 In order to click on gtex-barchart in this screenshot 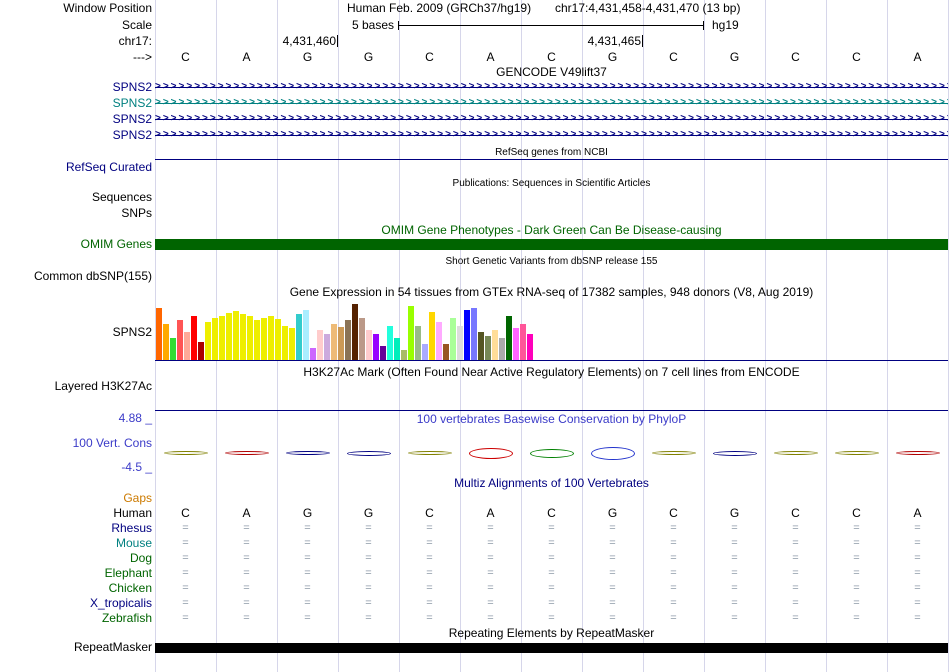, I will do `click(551, 330)`.